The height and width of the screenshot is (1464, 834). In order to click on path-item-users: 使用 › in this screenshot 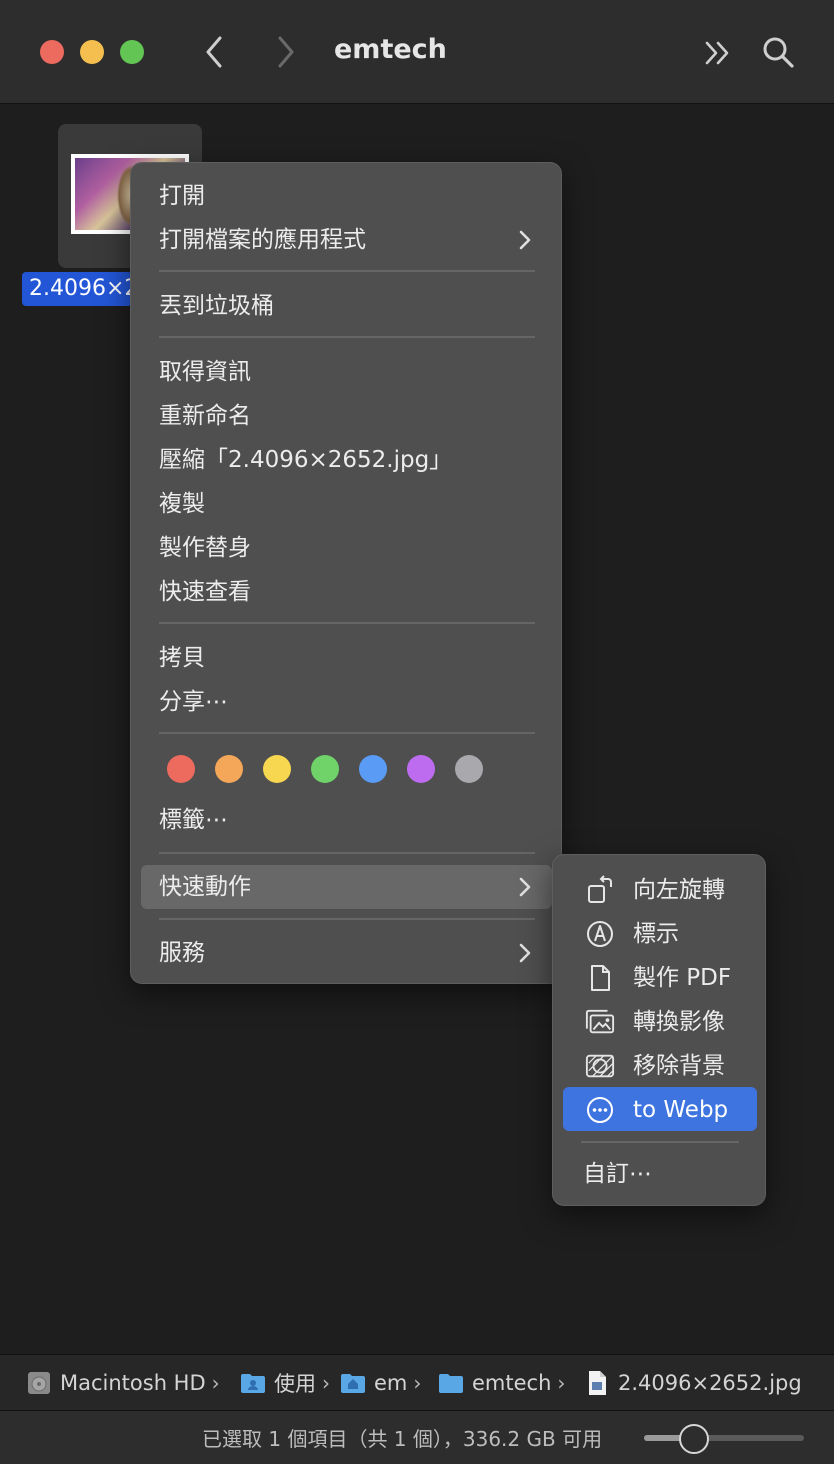, I will do `click(285, 1383)`.